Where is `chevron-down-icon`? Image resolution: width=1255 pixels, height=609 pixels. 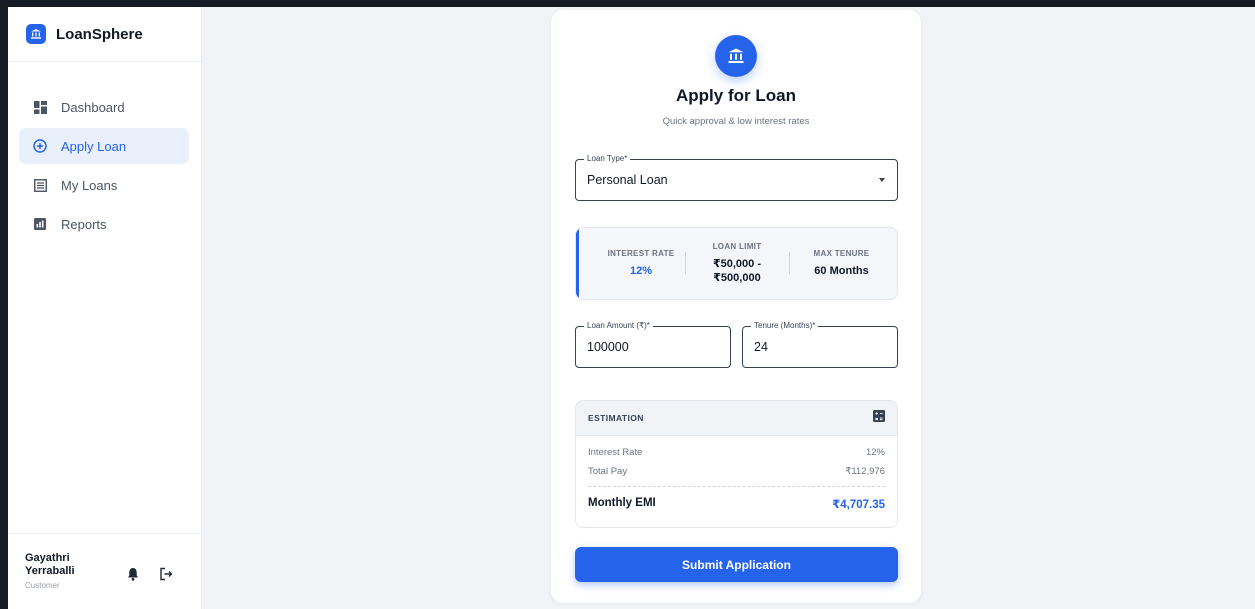
chevron-down-icon is located at coordinates (882, 180).